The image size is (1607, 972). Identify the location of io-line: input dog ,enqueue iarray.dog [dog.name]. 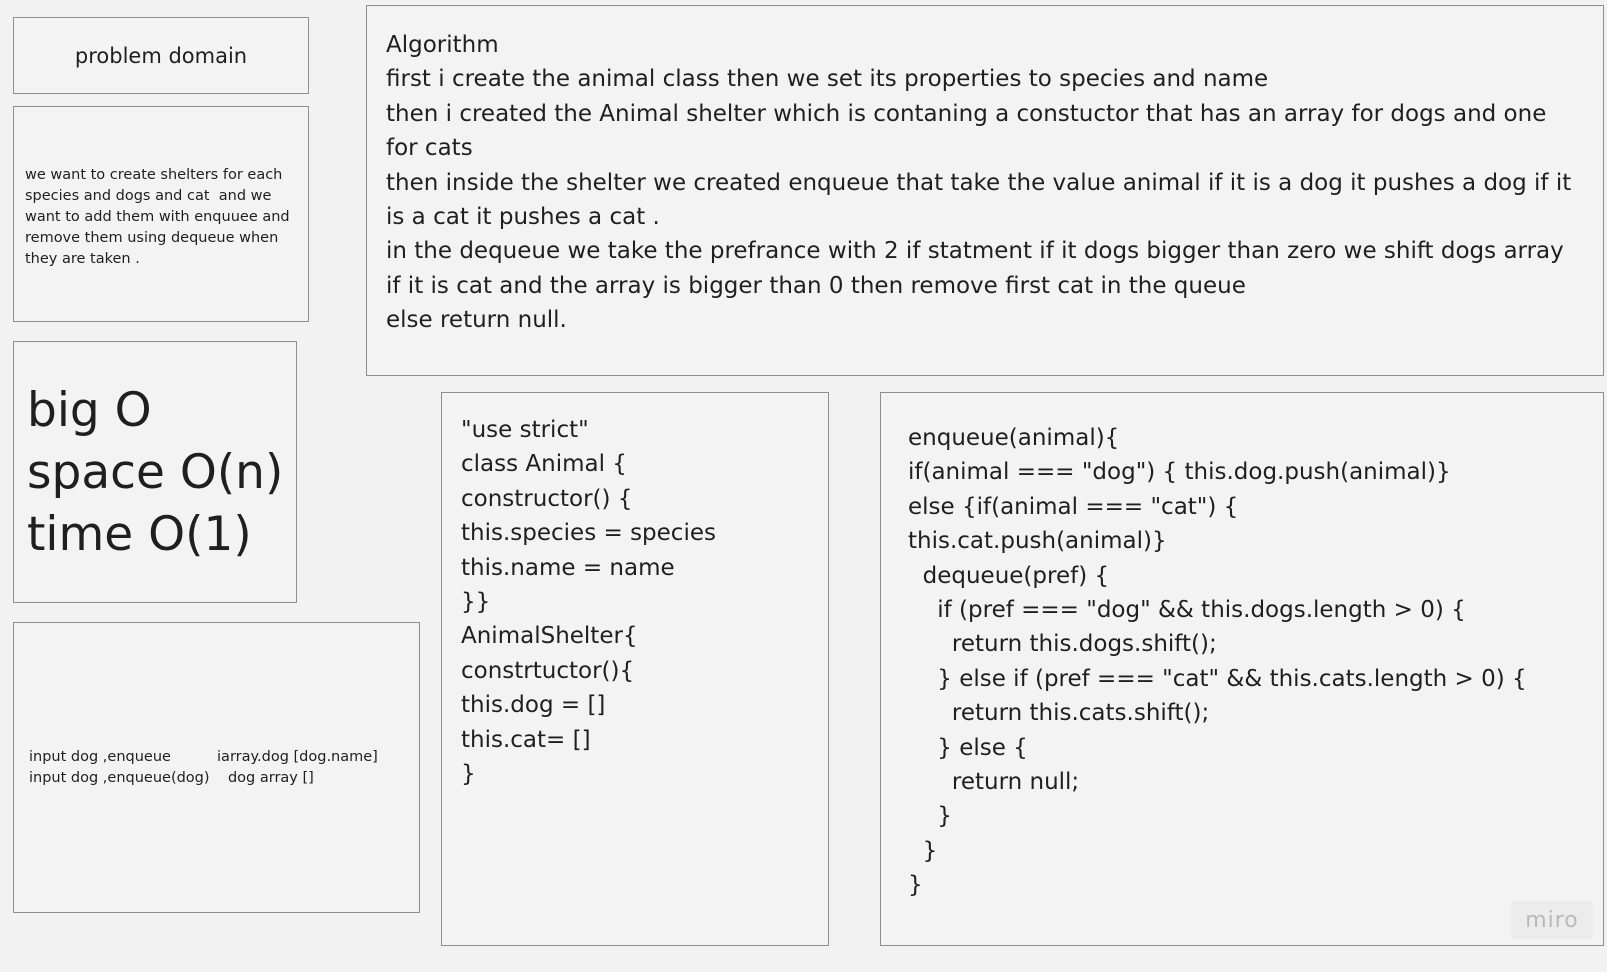
(203, 757).